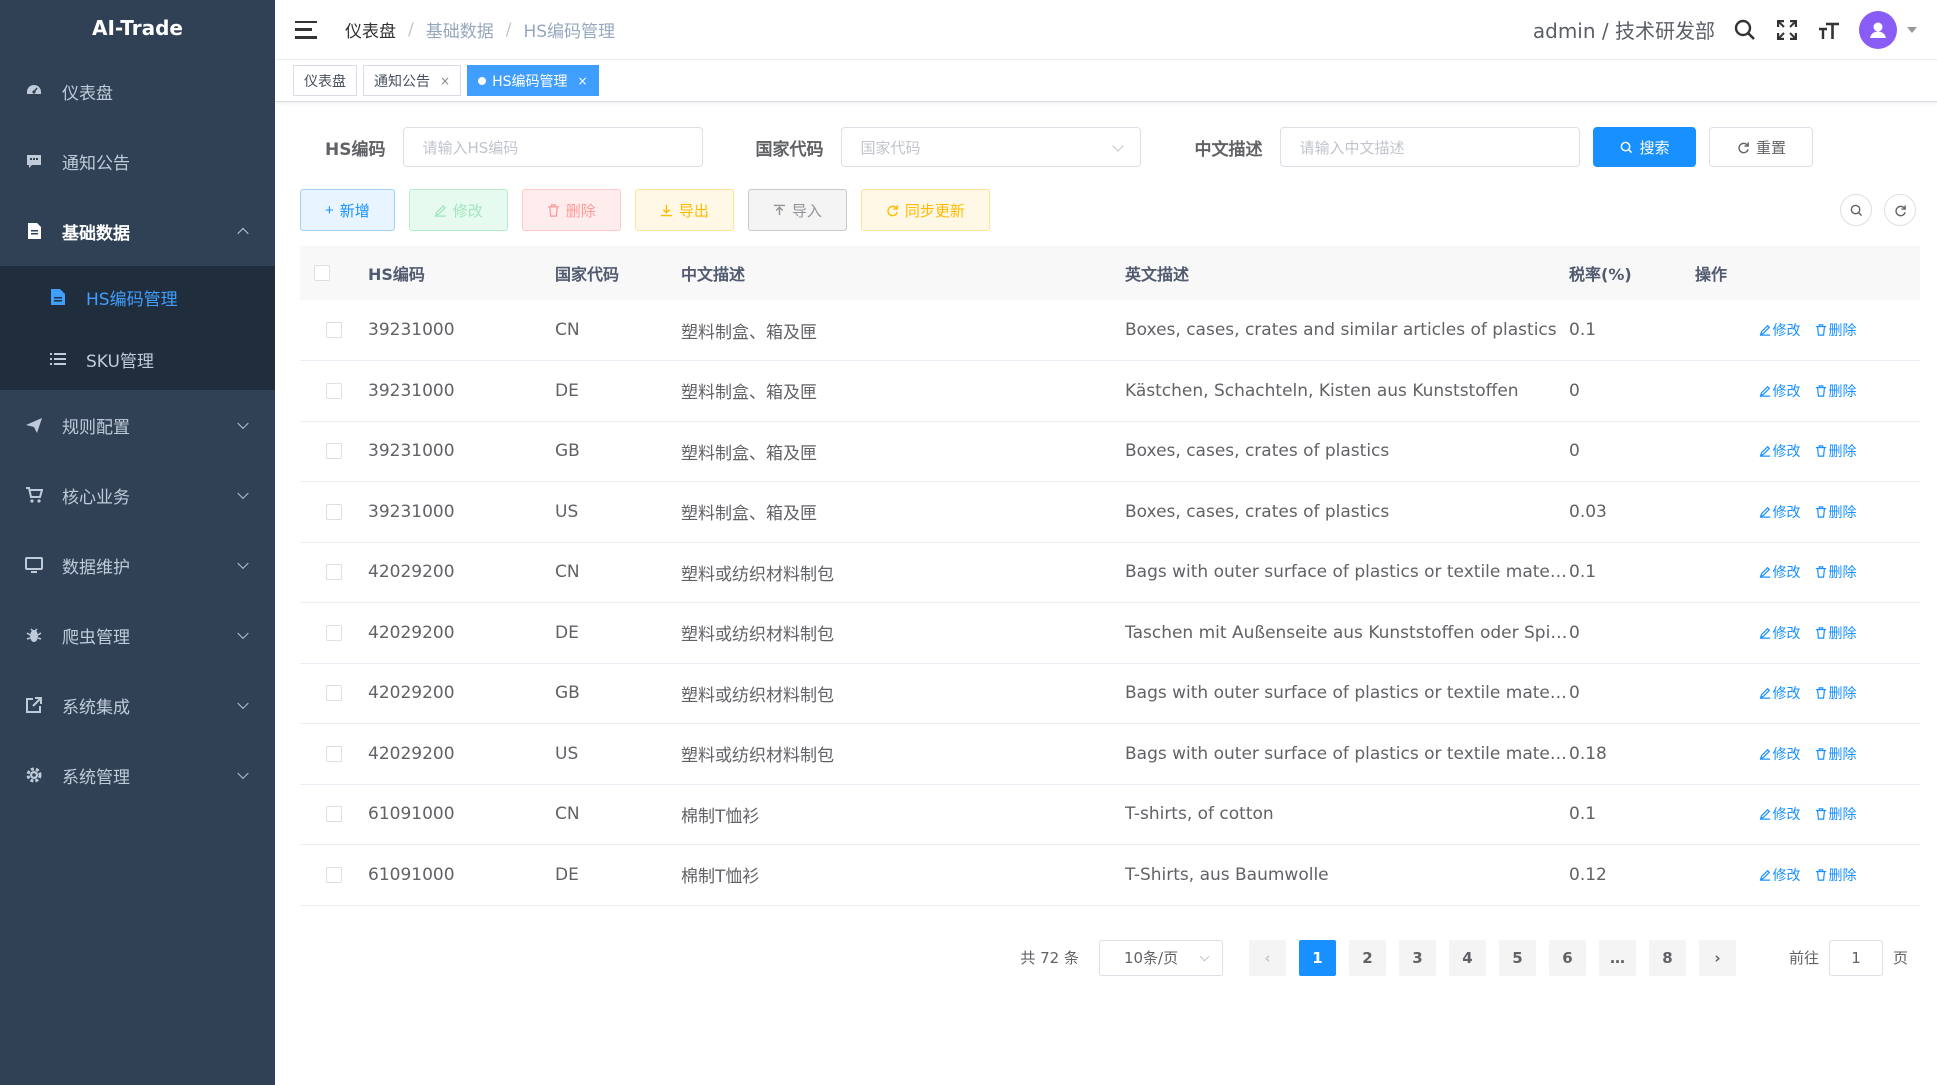 This screenshot has width=1937, height=1085. I want to click on breadcrumb-item: 仪表盘, so click(370, 29).